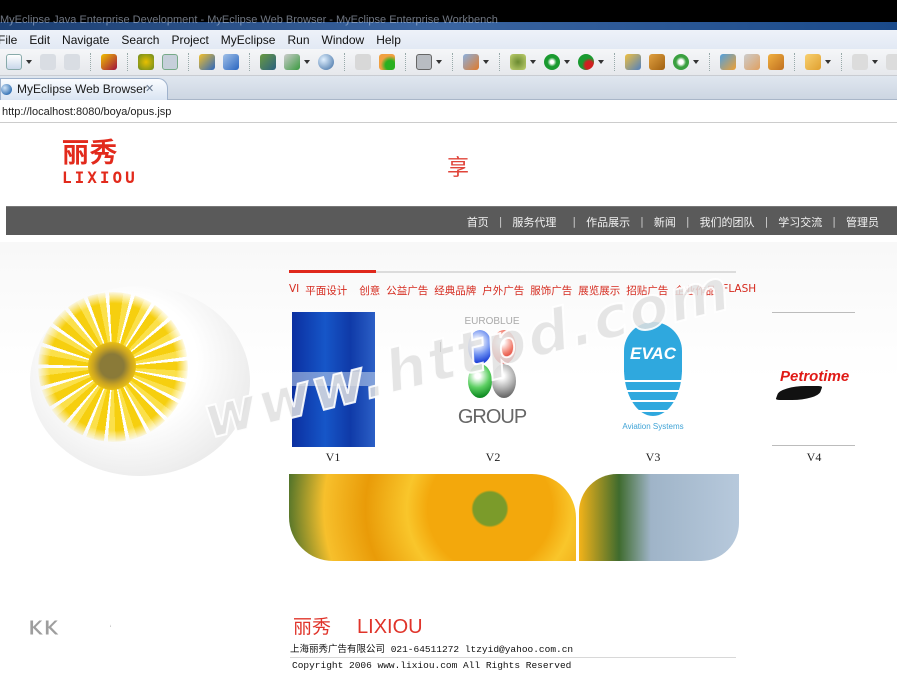  I want to click on menu-navigate: Navigate, so click(85, 40).